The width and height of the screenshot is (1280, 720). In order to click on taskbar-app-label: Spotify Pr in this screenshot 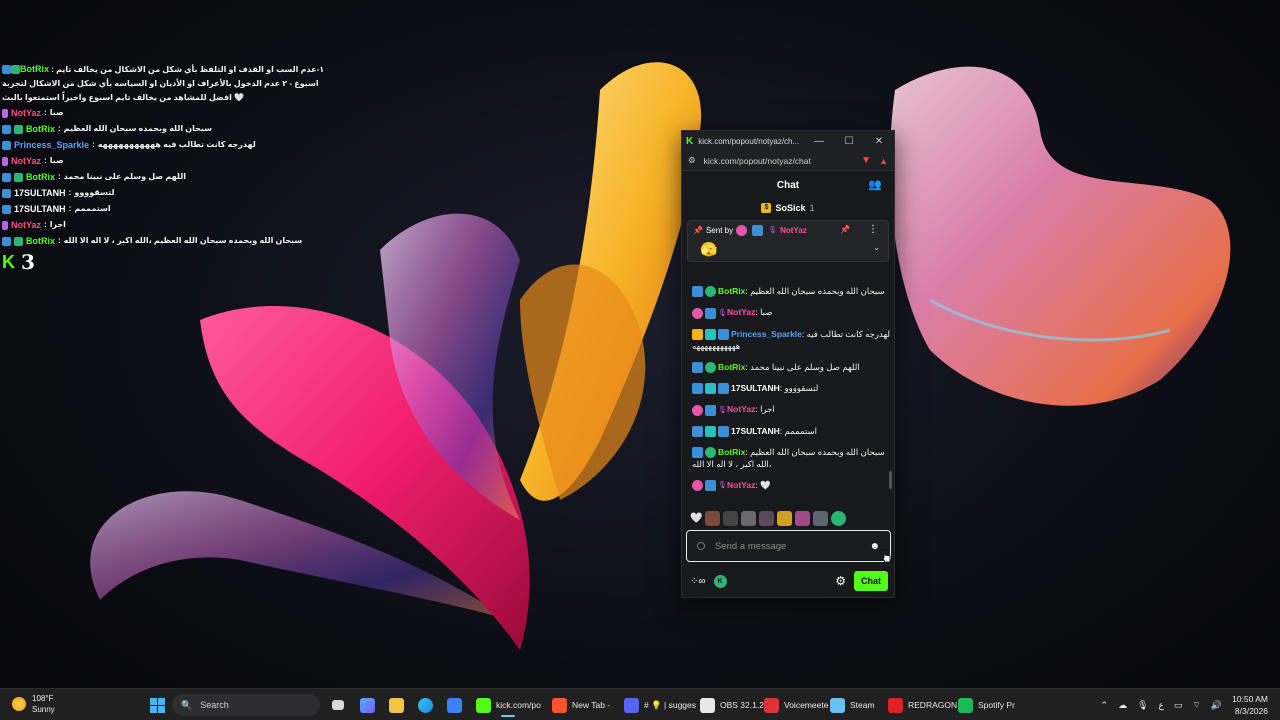, I will do `click(996, 705)`.